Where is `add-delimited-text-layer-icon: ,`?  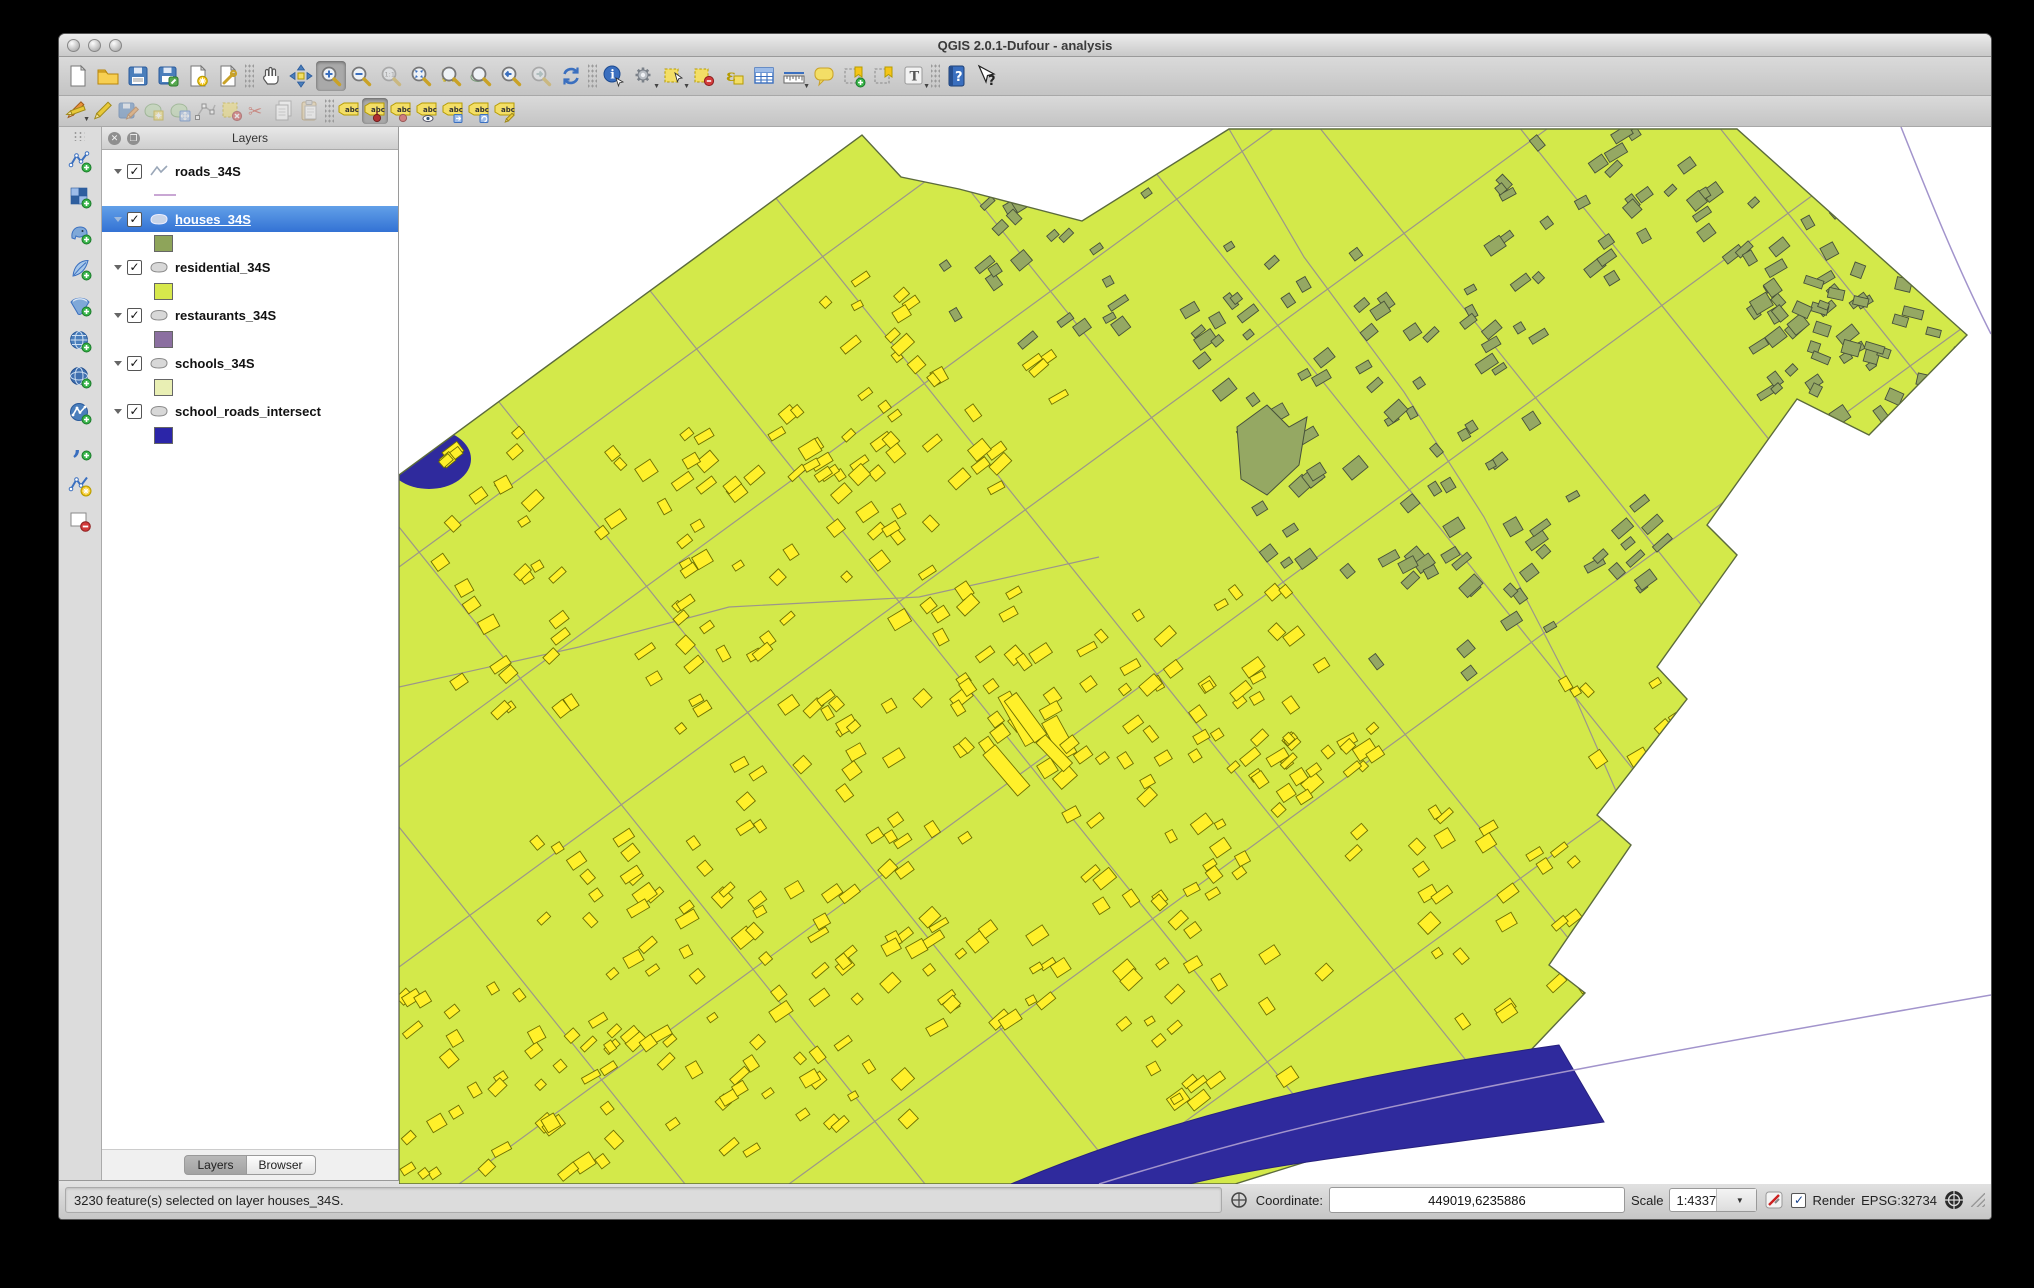
add-delimited-text-layer-icon: , is located at coordinates (80, 449).